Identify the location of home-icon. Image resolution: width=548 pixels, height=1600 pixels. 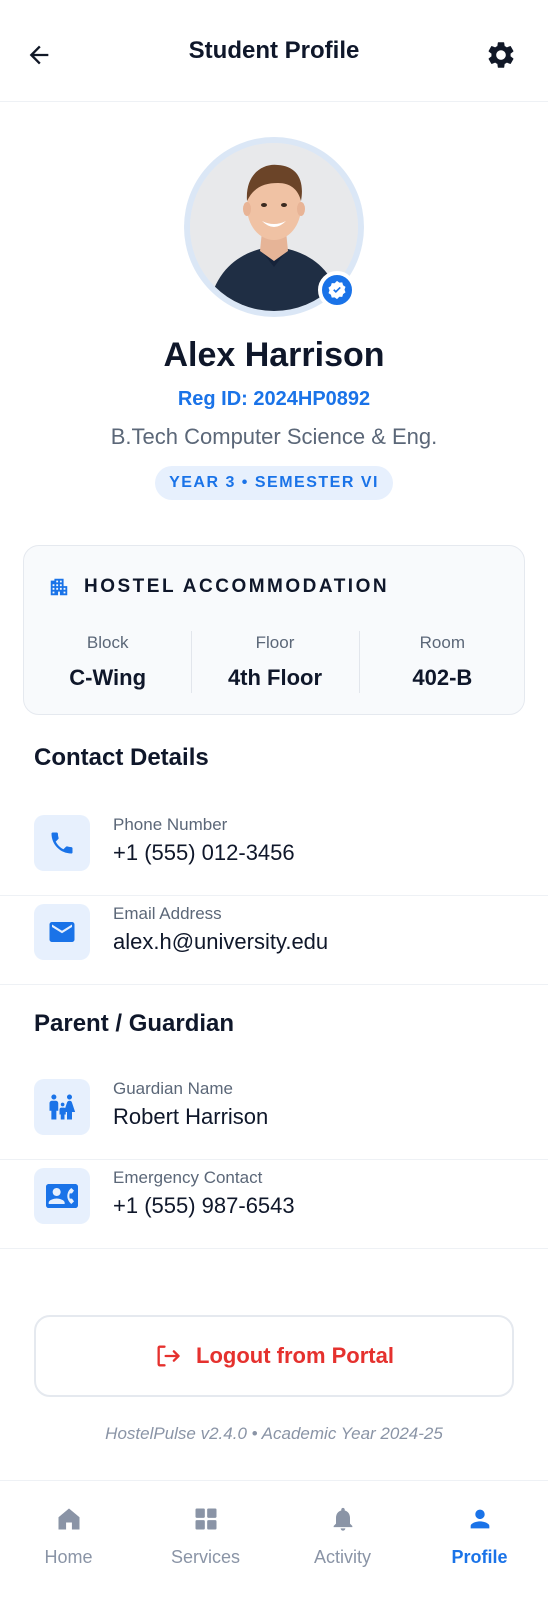
(69, 1519).